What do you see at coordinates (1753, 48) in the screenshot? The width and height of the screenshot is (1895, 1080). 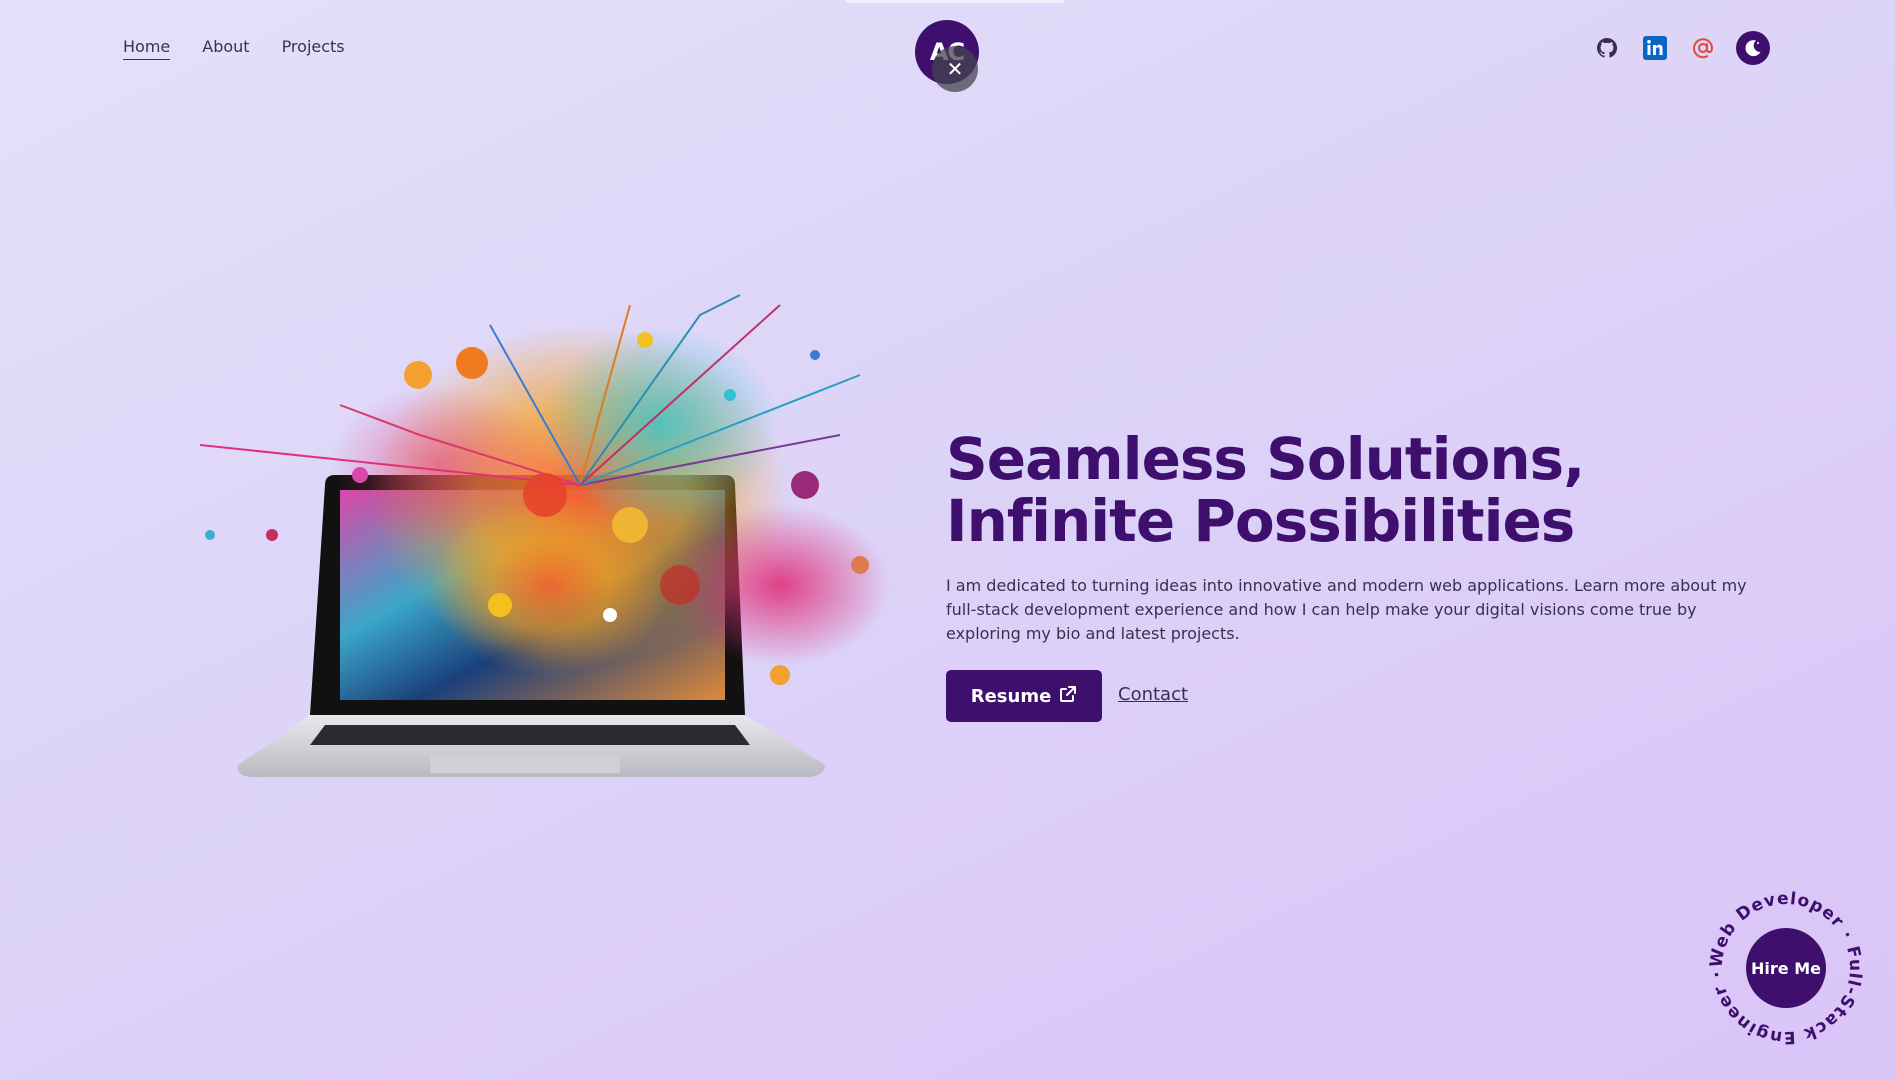 I see `moon-icon` at bounding box center [1753, 48].